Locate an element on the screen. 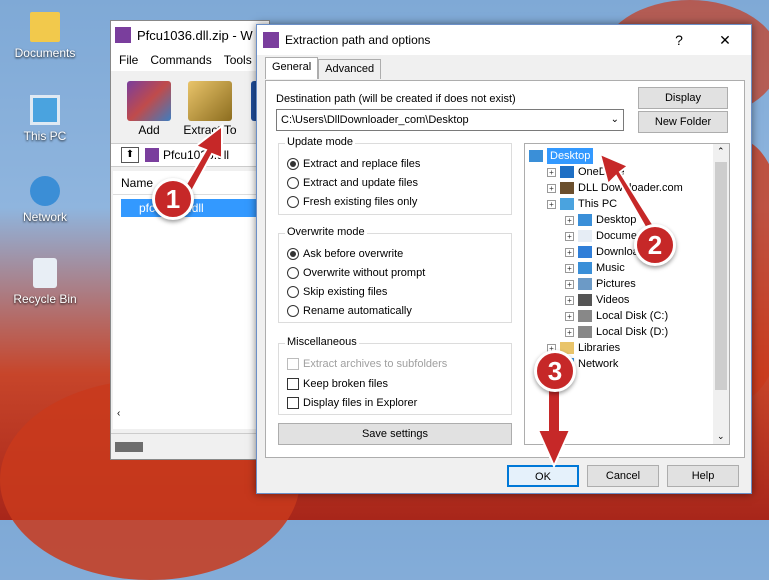  folder-icon is located at coordinates (45, 27).